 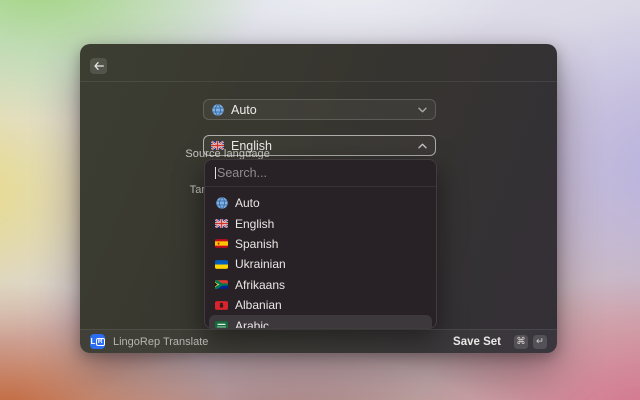 What do you see at coordinates (422, 110) in the screenshot?
I see `chevron-down-icon` at bounding box center [422, 110].